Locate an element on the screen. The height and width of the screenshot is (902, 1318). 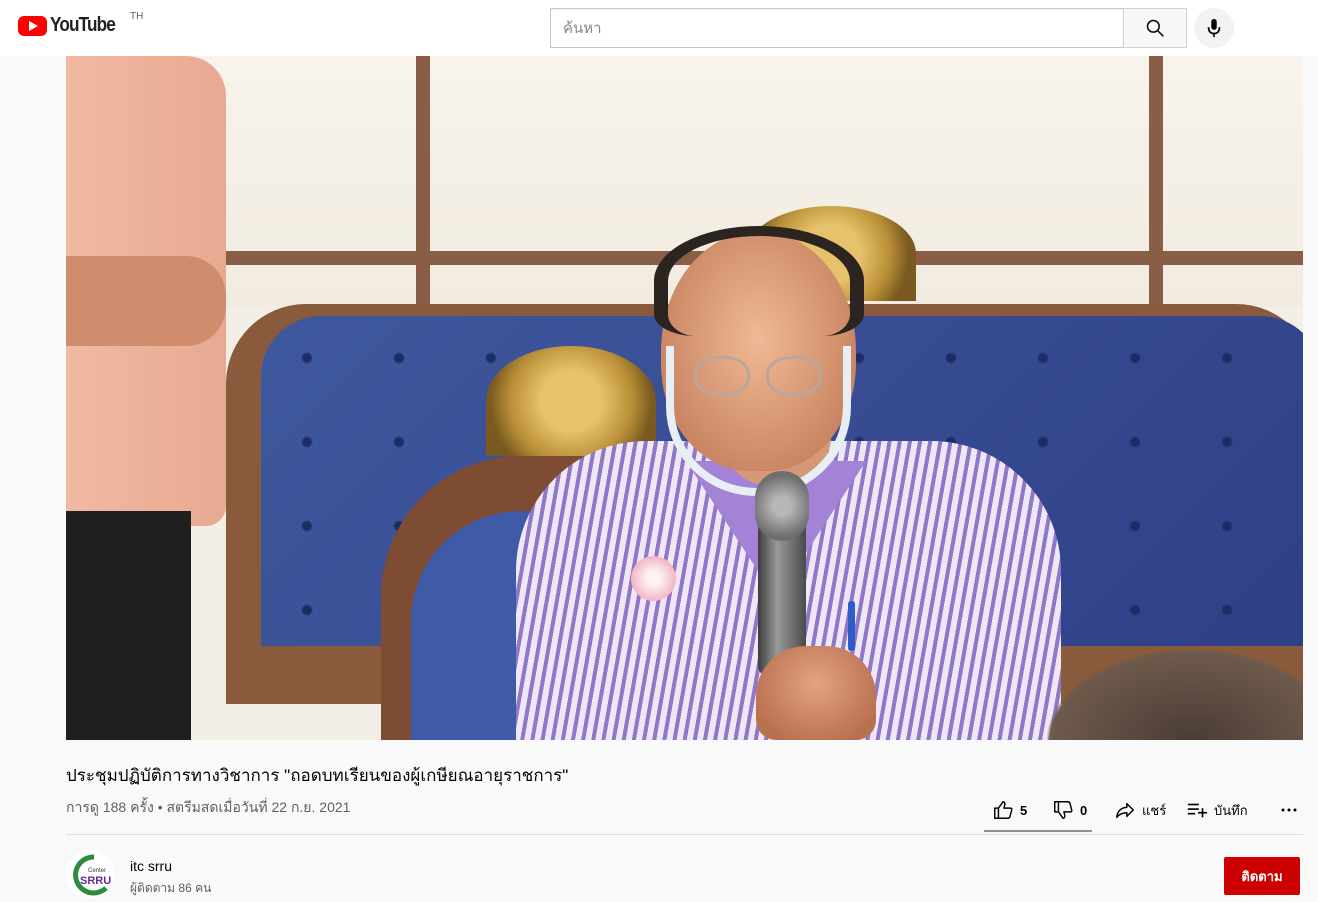
channel-logo: Center SRRU is located at coordinates (90, 874).